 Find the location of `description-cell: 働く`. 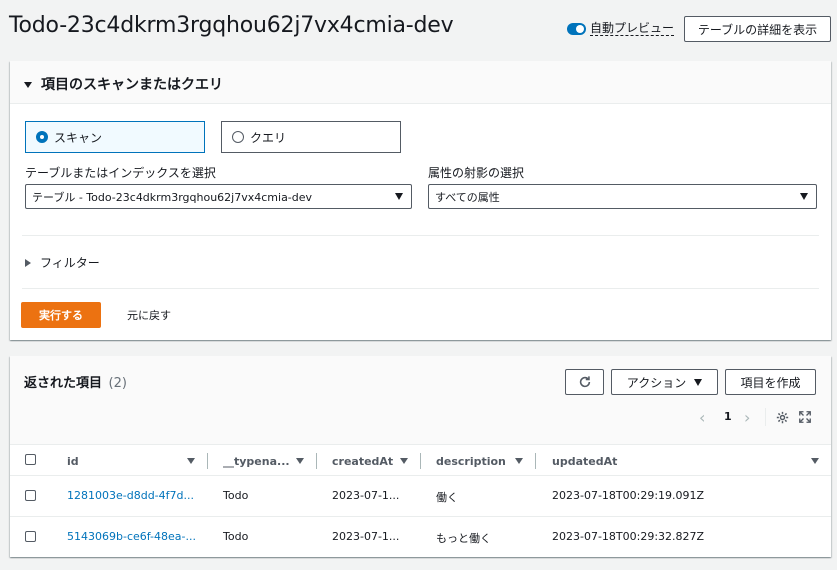

description-cell: 働く is located at coordinates (447, 497).